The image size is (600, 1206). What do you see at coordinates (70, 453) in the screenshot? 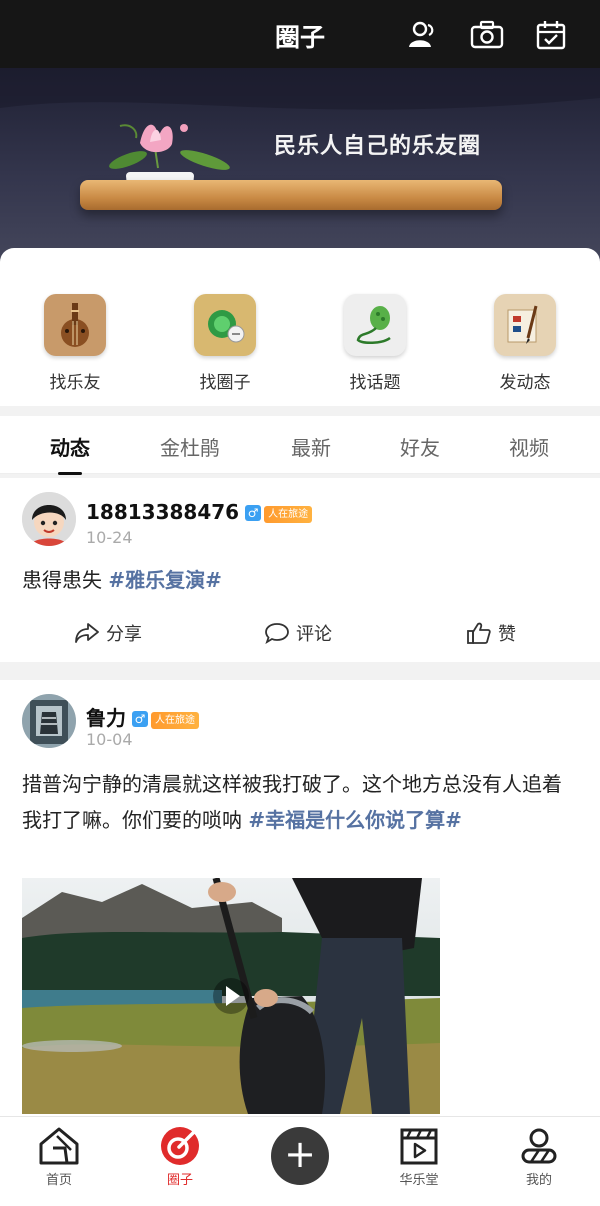
I see `tab-dynamic: 动态` at bounding box center [70, 453].